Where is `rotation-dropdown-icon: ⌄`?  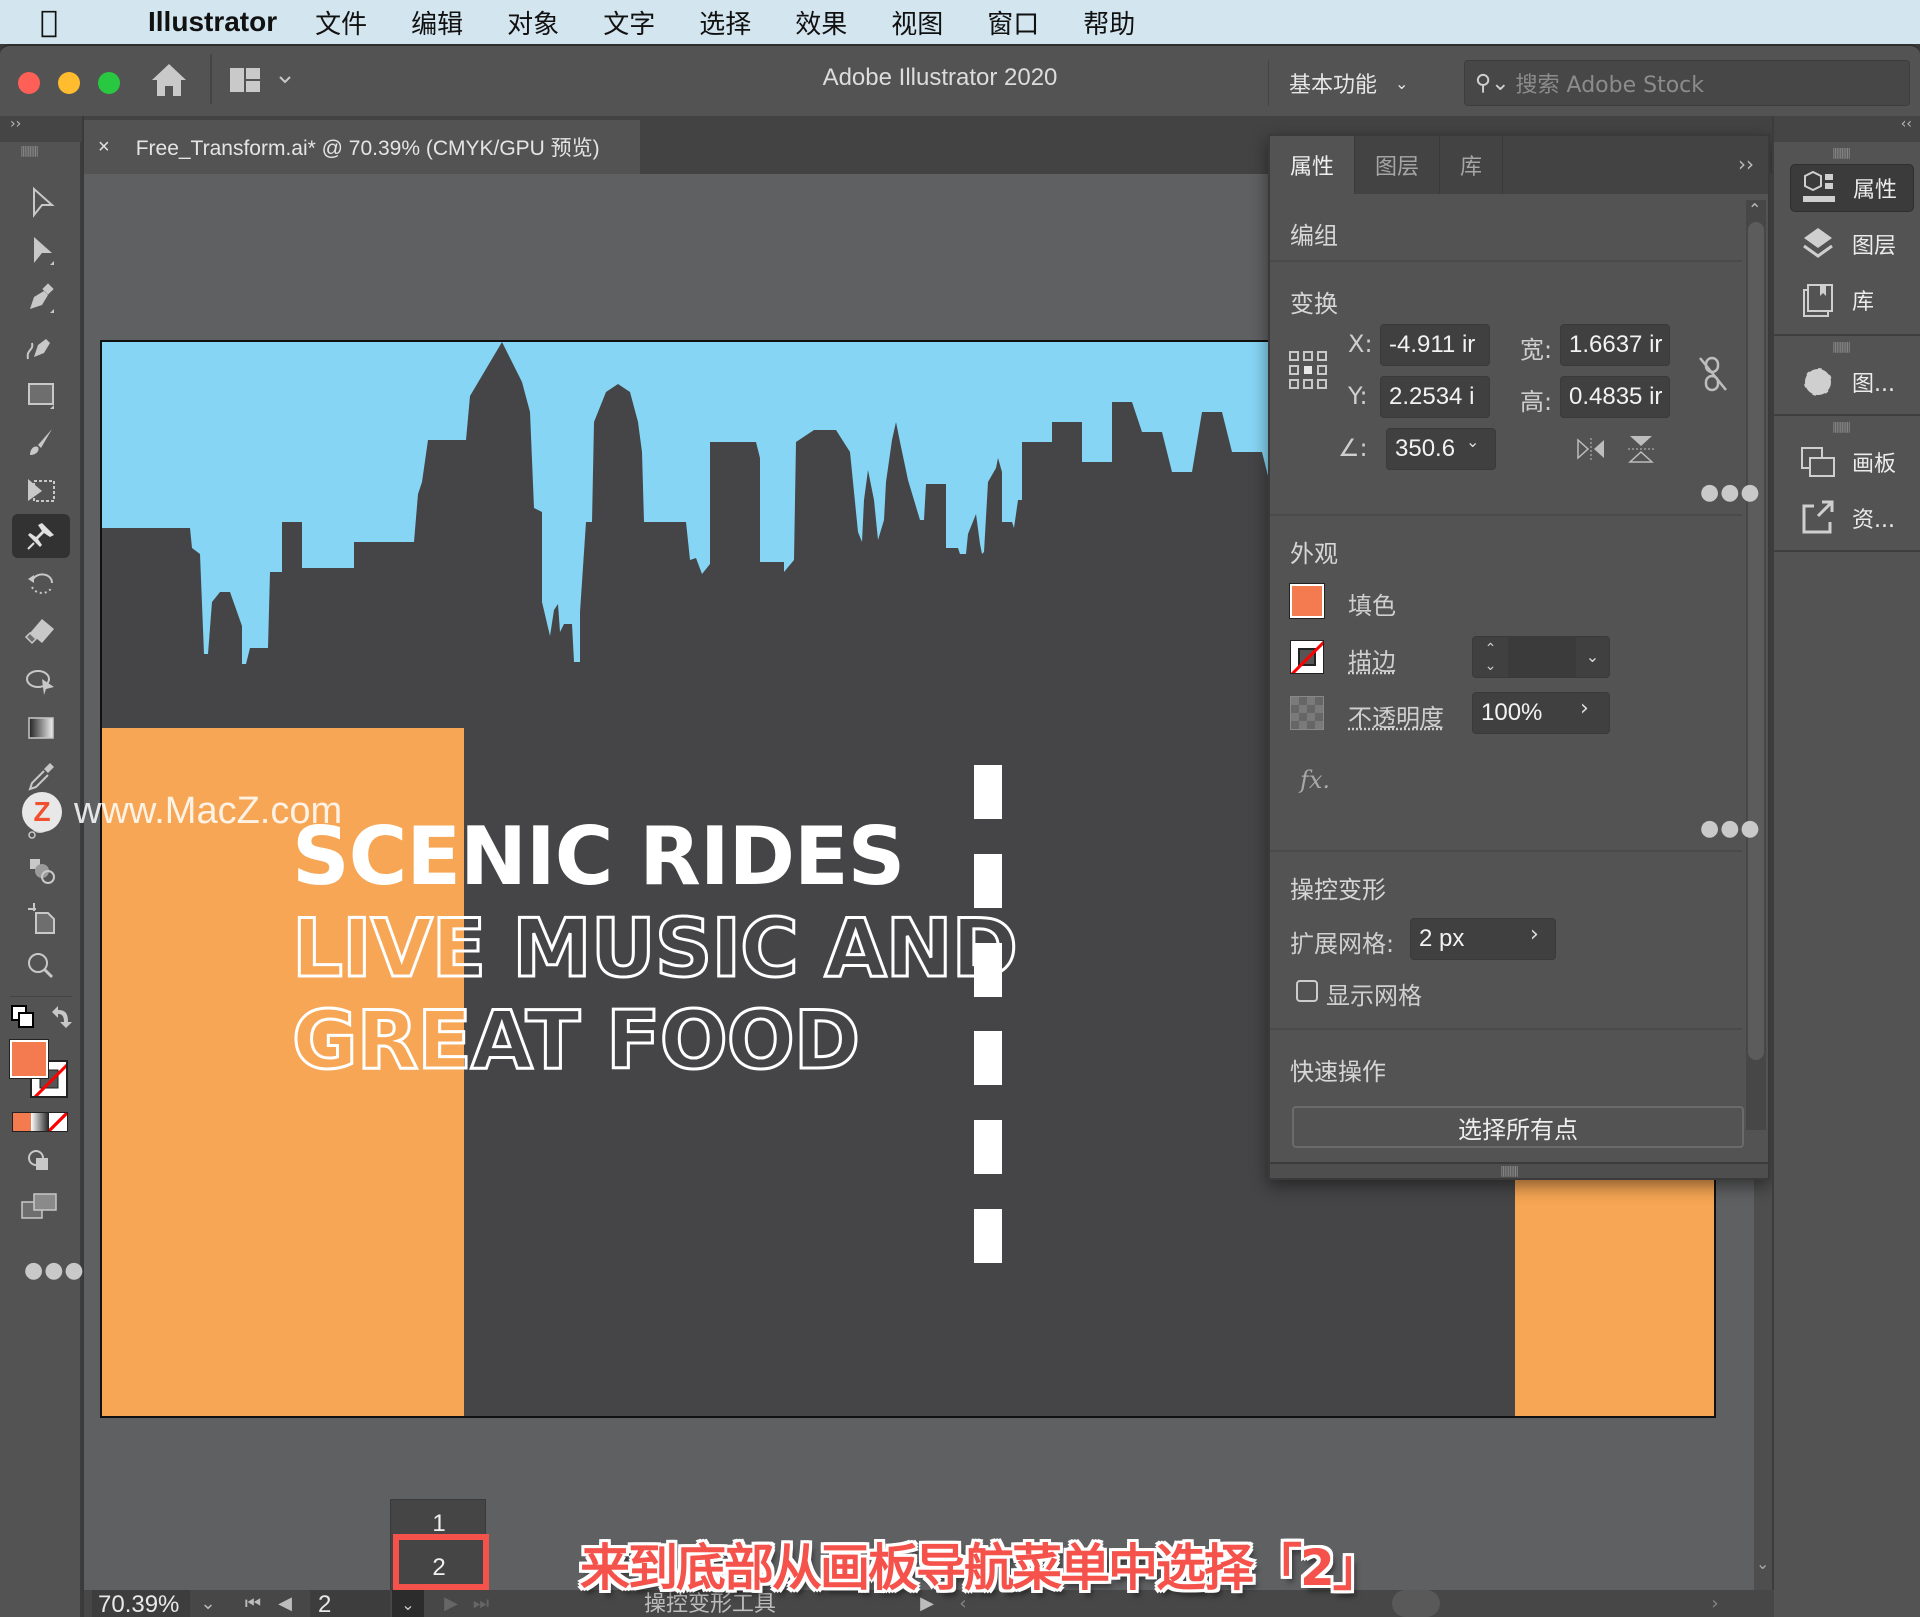 rotation-dropdown-icon: ⌄ is located at coordinates (1472, 441).